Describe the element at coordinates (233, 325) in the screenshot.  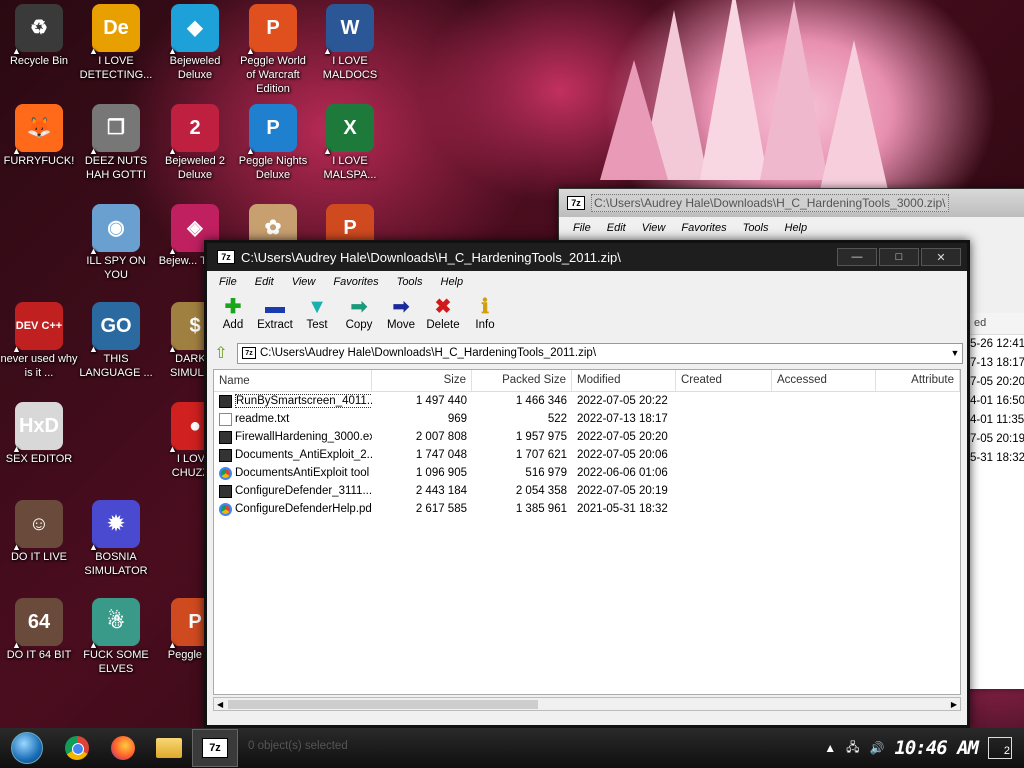
I see `toolbar-label: Add` at that location.